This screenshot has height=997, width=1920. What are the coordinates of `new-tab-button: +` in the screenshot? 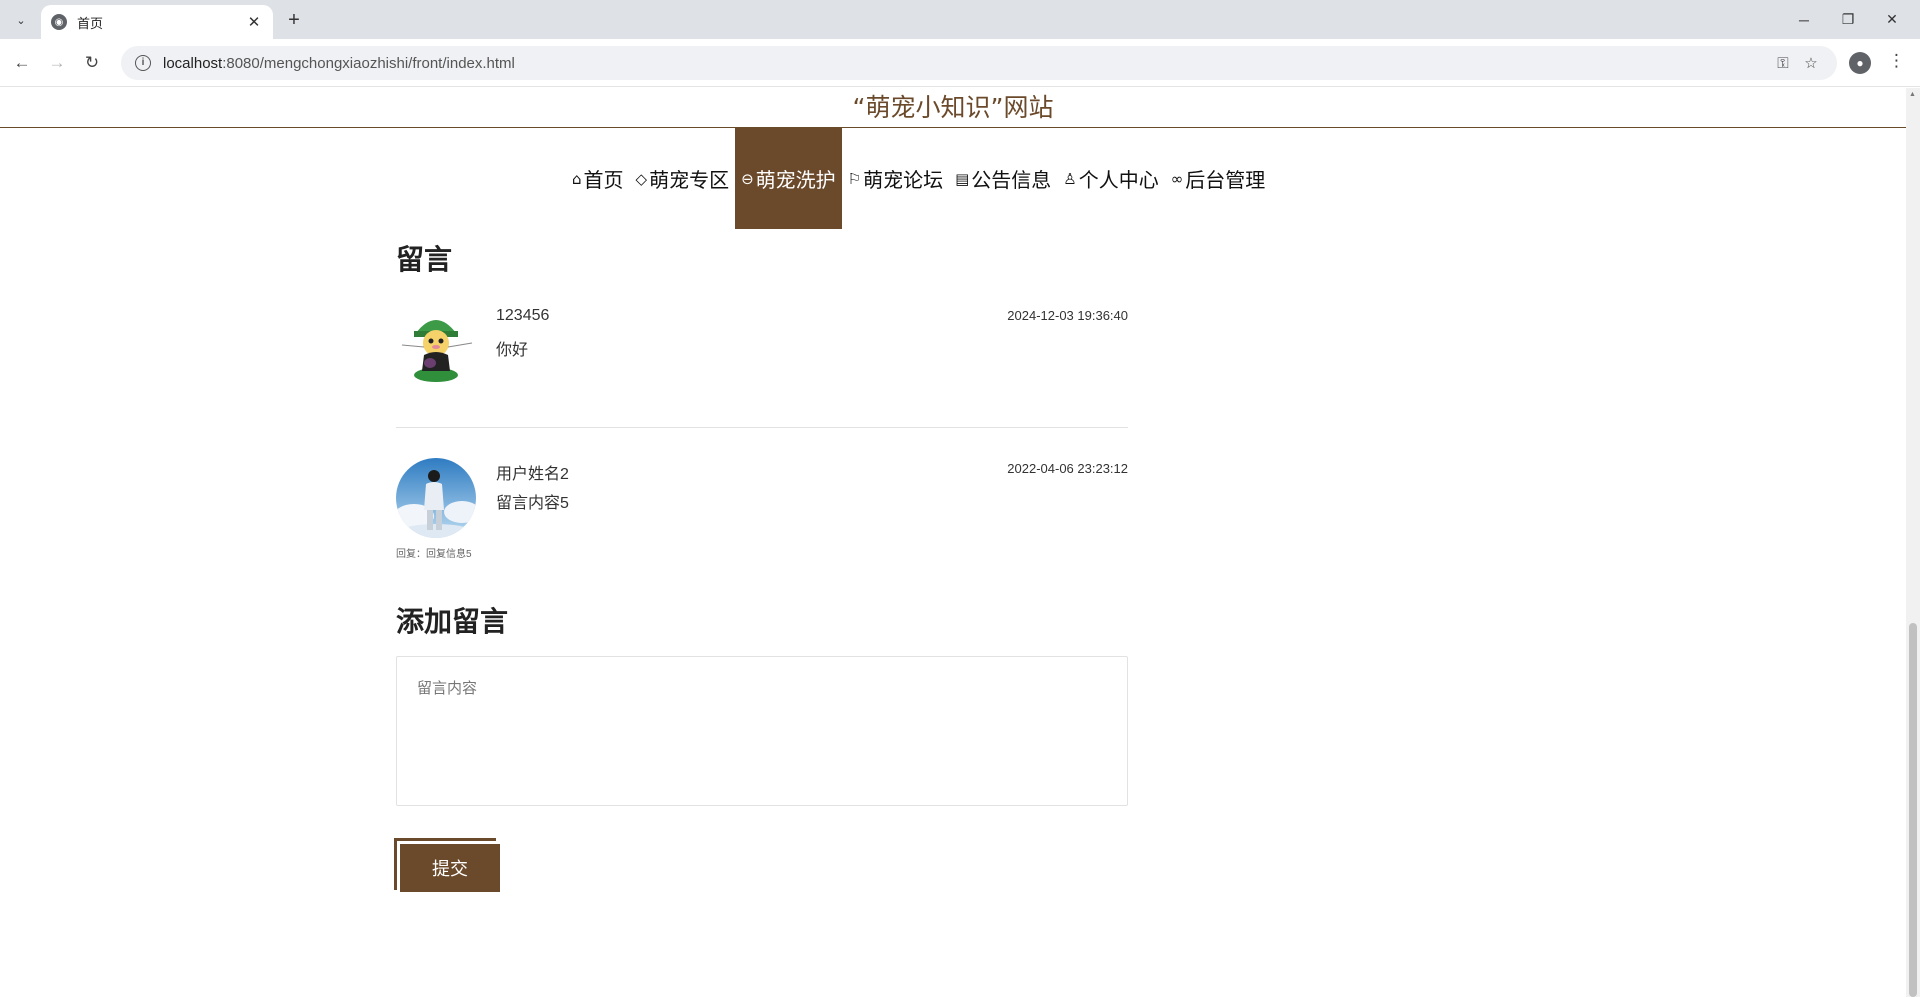 It's located at (294, 20).